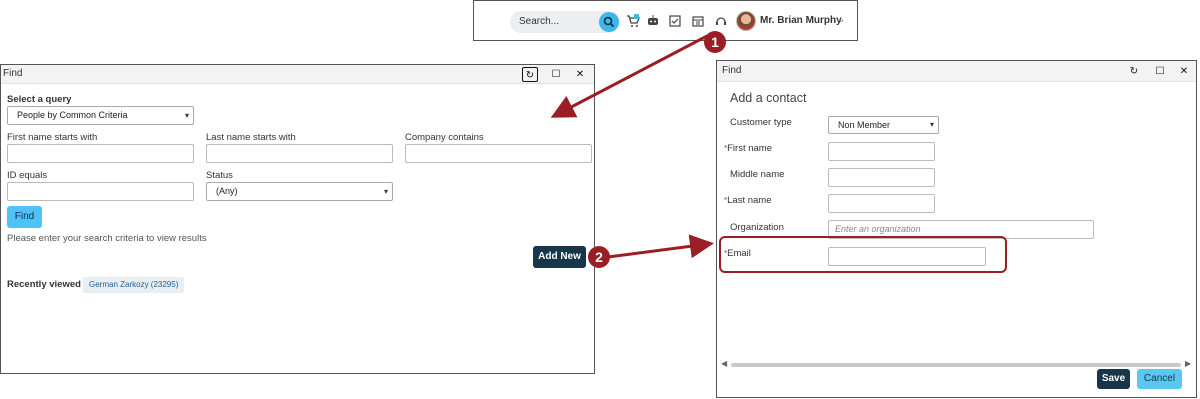 The image size is (1200, 399). What do you see at coordinates (715, 42) in the screenshot?
I see `callout-1: 1` at bounding box center [715, 42].